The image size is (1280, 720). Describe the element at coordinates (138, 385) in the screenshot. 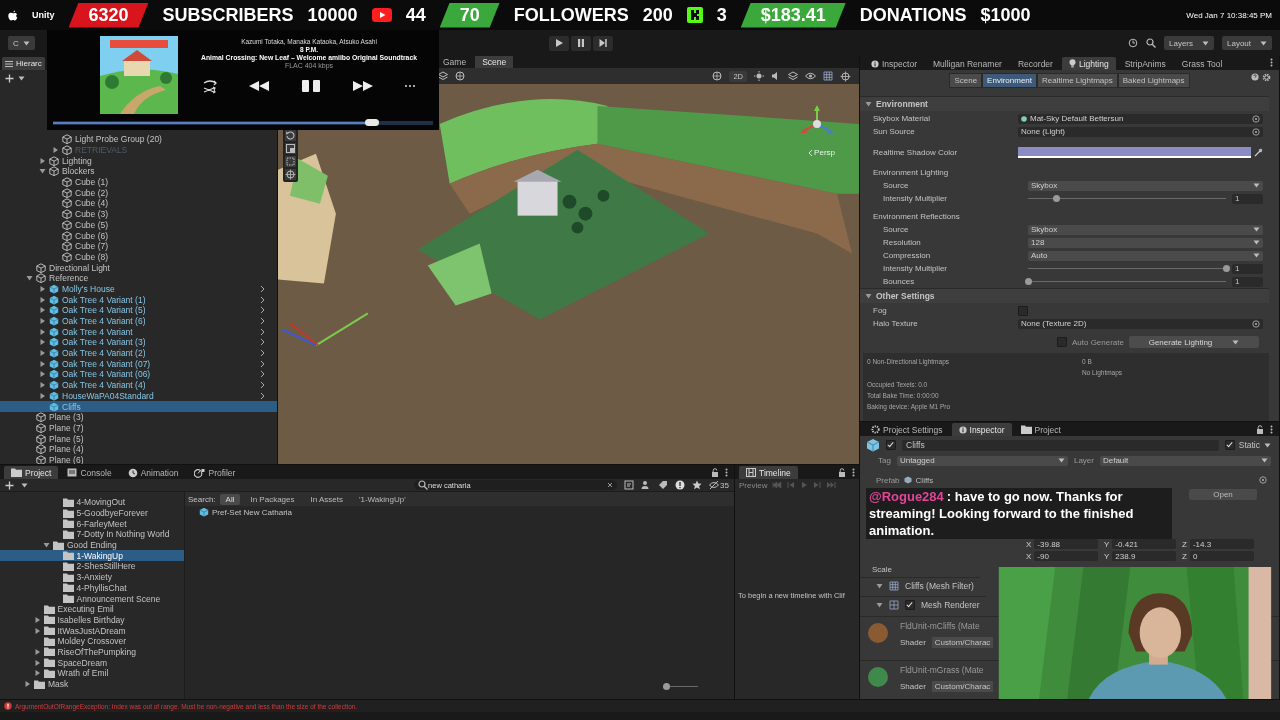

I see `hierarchy-item: Oak Tree 4 Variant (4)` at that location.